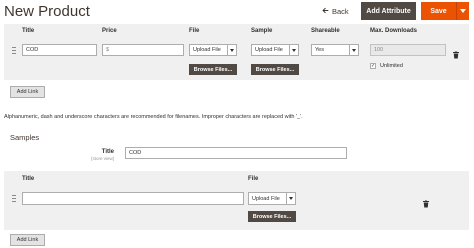  I want to click on back-button: Back, so click(338, 11).